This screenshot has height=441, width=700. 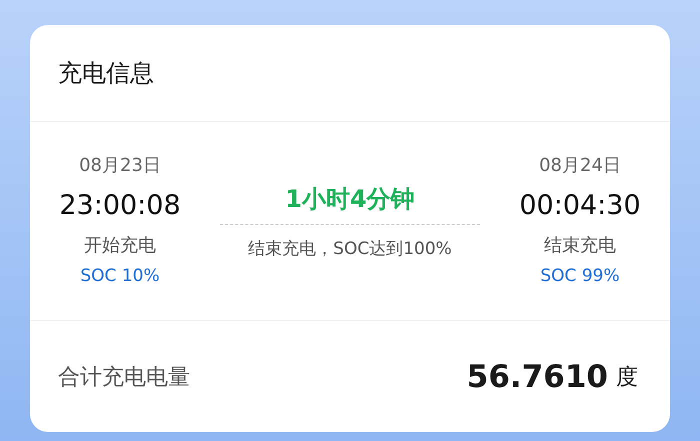 What do you see at coordinates (120, 206) in the screenshot?
I see `time-text: 23:00:08` at bounding box center [120, 206].